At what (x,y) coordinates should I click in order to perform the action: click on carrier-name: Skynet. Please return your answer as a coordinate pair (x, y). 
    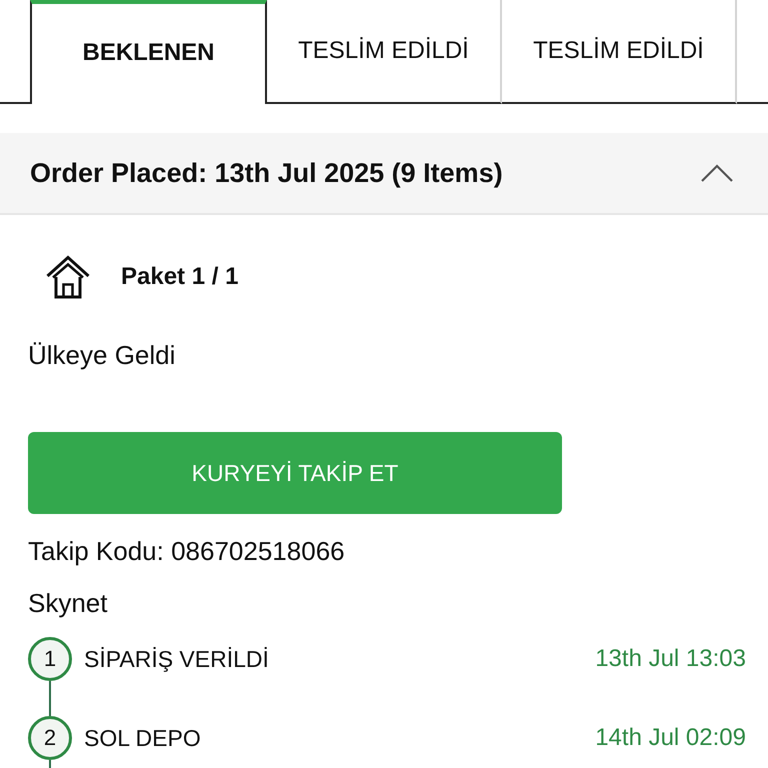
    Looking at the image, I should click on (68, 603).